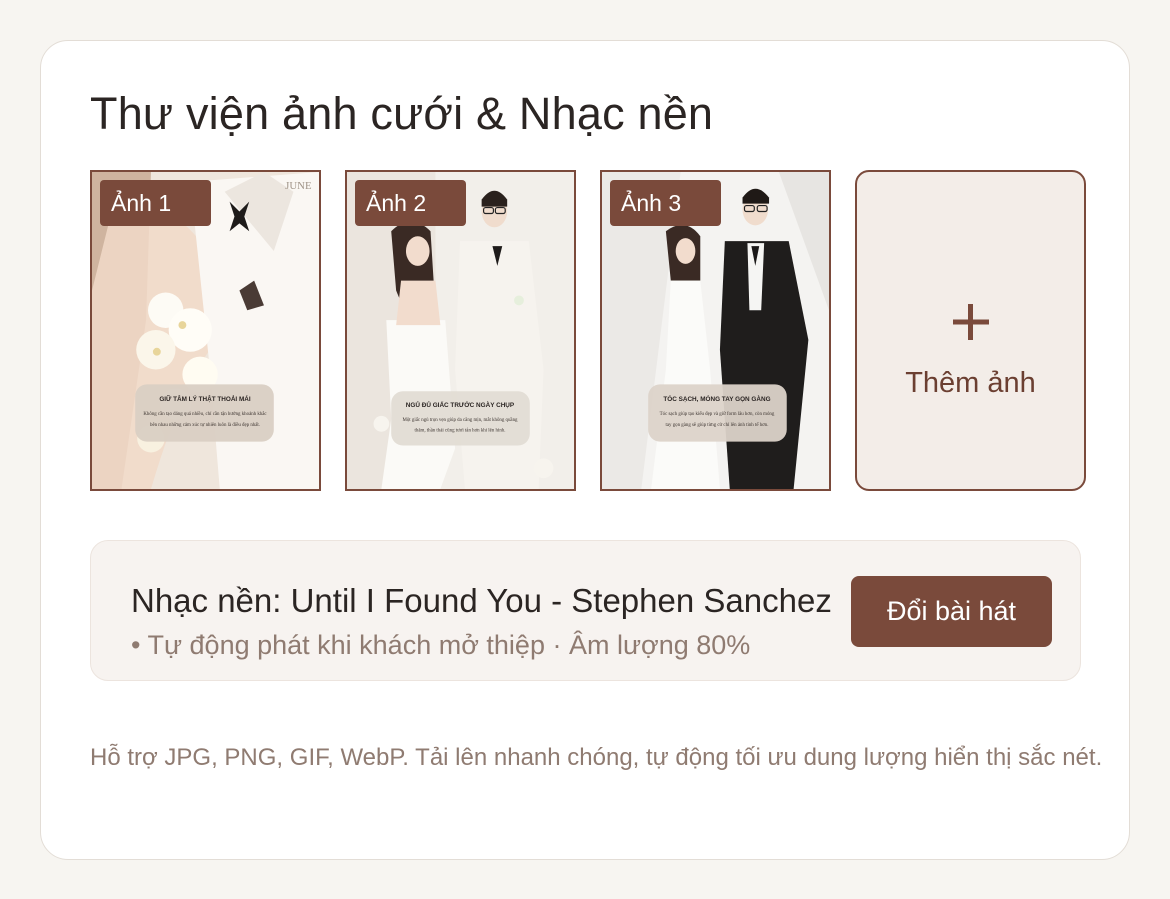  I want to click on photo-label: Ảnh 2, so click(410, 203).